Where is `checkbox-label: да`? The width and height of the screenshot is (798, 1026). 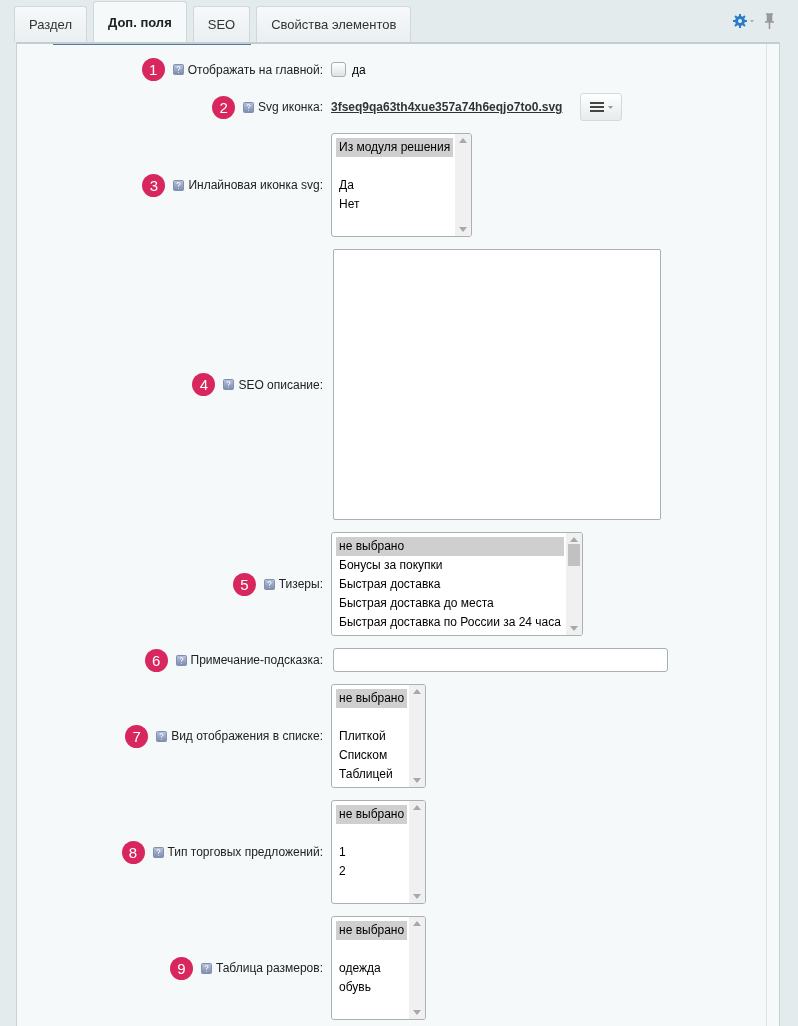
checkbox-label: да is located at coordinates (359, 69).